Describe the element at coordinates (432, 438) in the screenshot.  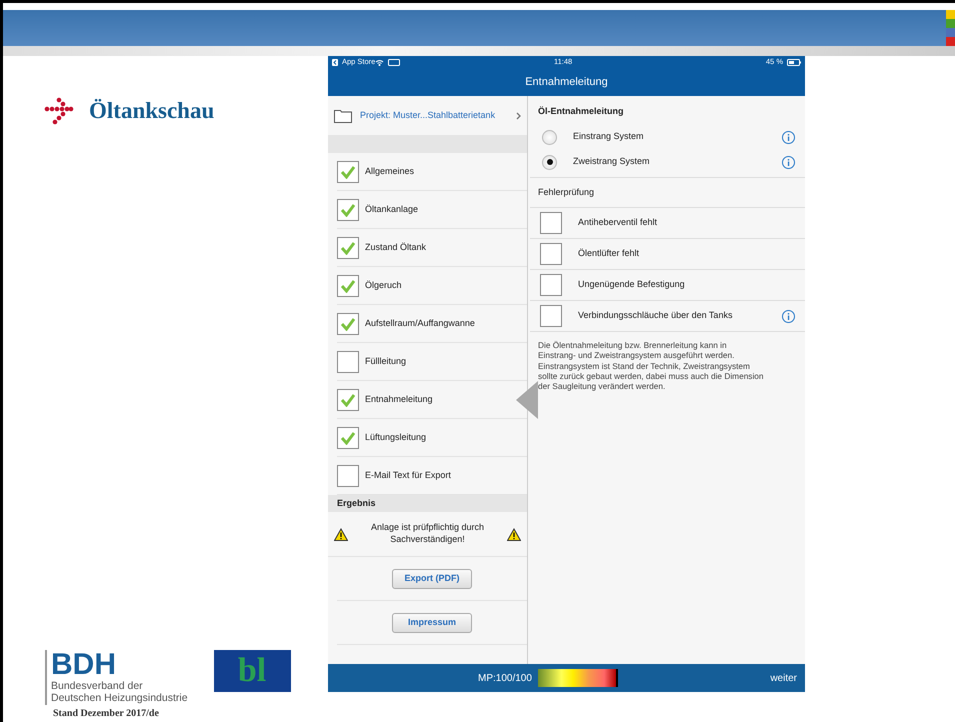
I see `checklist-item: Lüftungsleitung` at that location.